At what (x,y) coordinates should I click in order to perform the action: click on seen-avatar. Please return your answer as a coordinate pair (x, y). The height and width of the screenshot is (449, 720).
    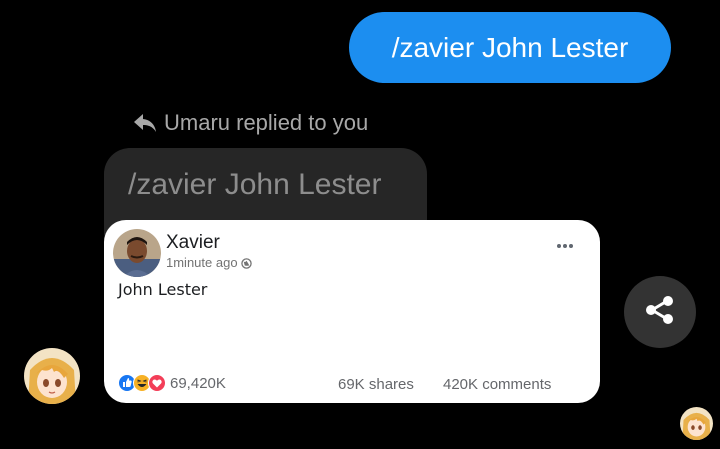
    Looking at the image, I should click on (696, 423).